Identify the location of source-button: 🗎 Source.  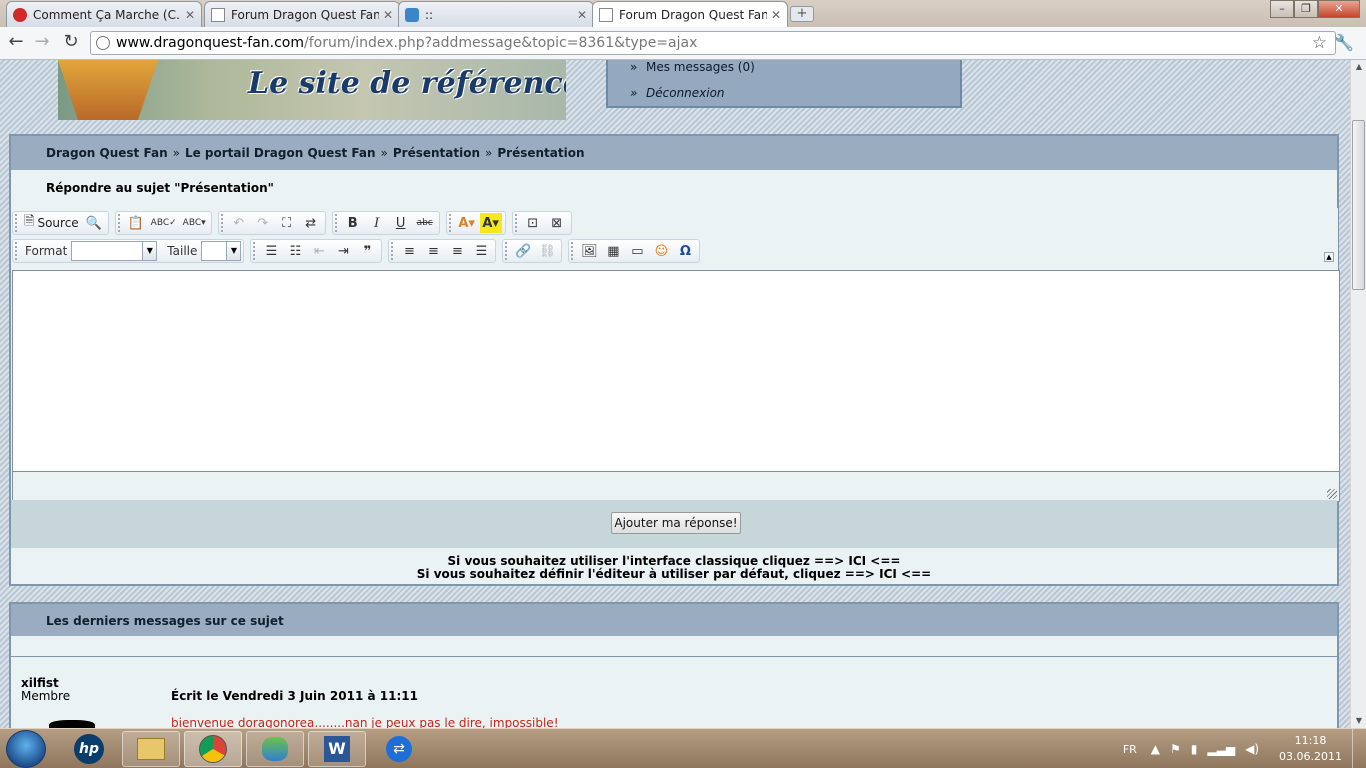
(51, 223).